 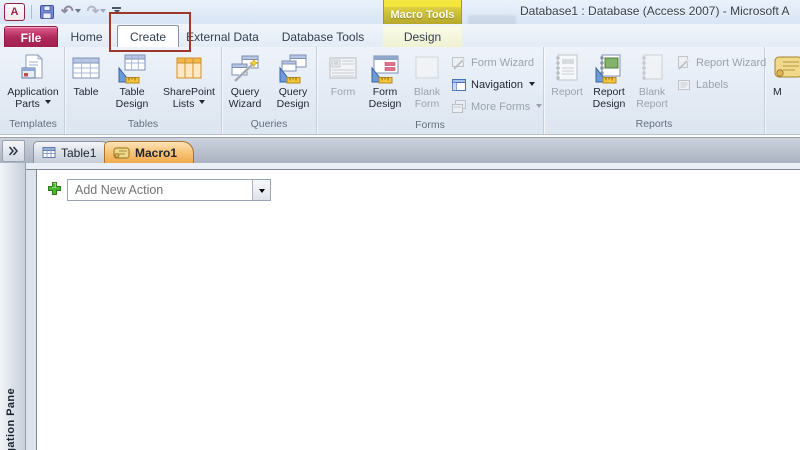 What do you see at coordinates (148, 37) in the screenshot?
I see `tab-create: Create` at bounding box center [148, 37].